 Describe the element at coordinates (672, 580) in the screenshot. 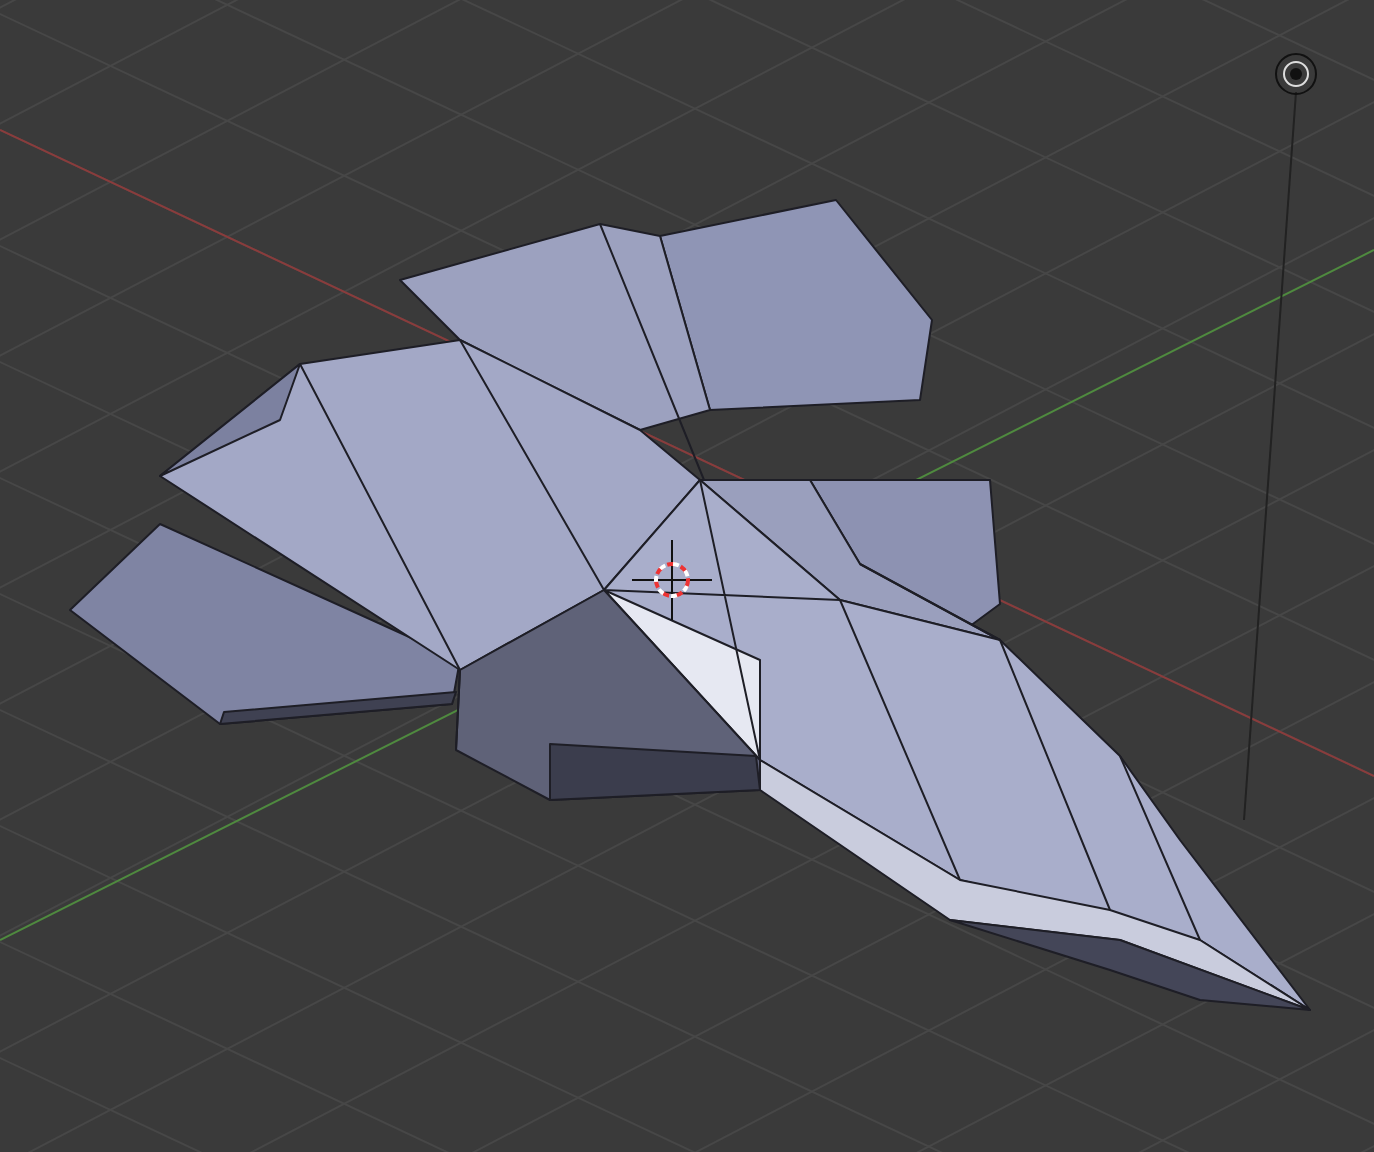

I see `3d-cursor-icon` at that location.